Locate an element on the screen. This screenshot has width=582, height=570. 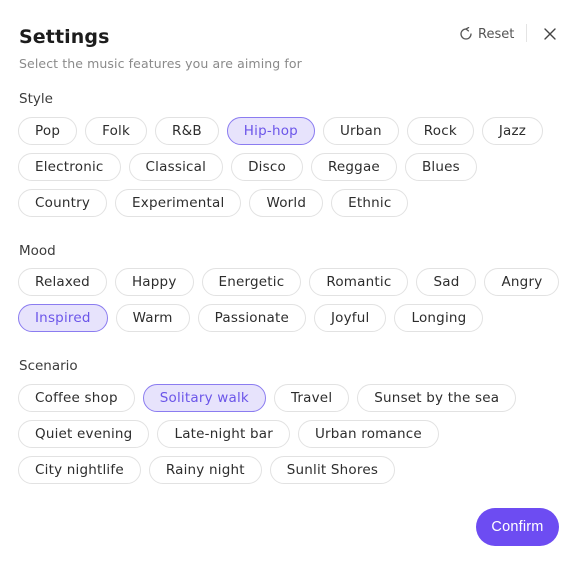
style-option-chip: Jazz is located at coordinates (512, 131).